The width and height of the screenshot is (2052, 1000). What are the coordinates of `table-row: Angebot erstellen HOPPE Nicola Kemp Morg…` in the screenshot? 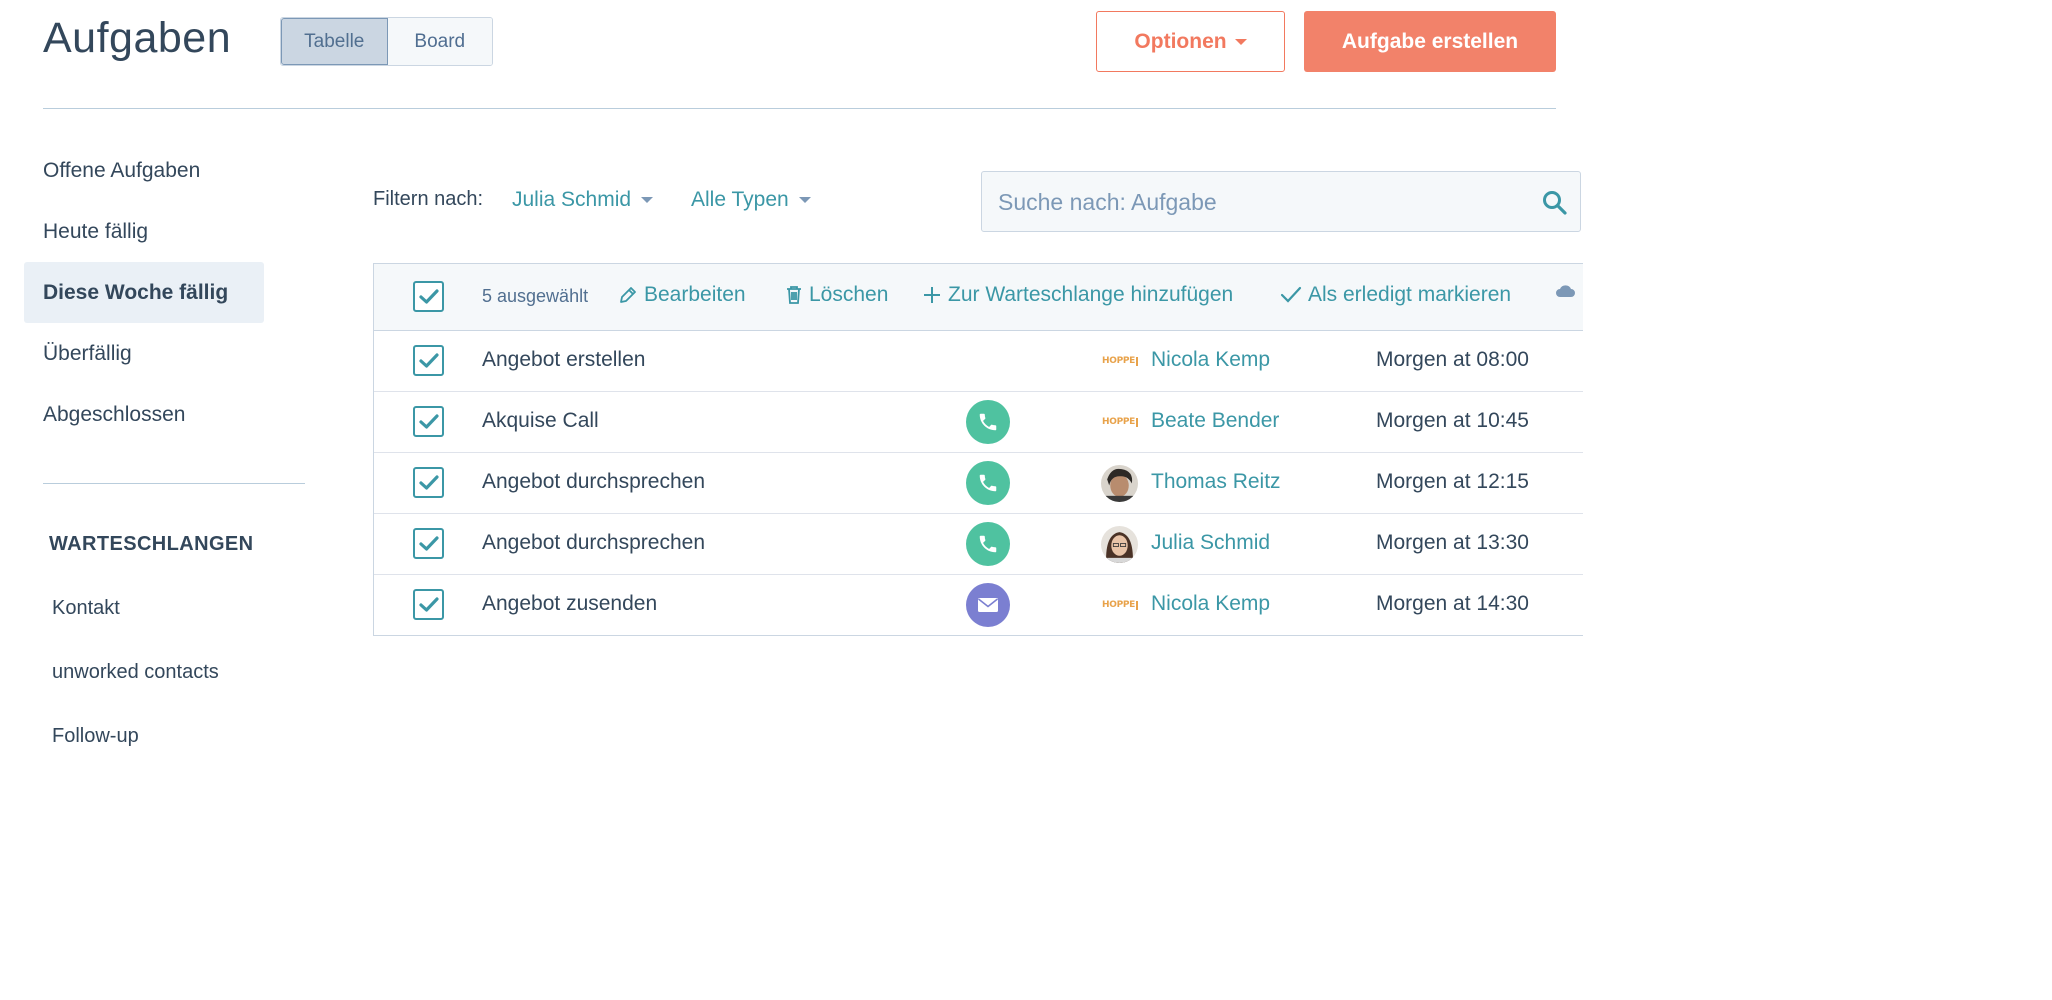 It's located at (978, 361).